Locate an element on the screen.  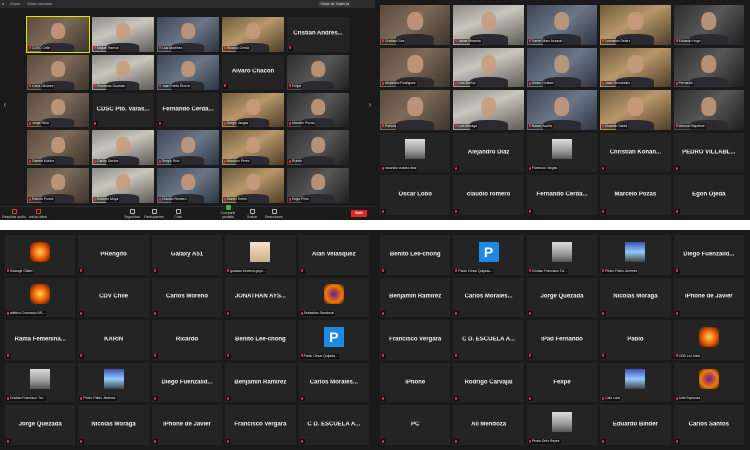
shield-button: Seguridad is located at coordinates (132, 214).